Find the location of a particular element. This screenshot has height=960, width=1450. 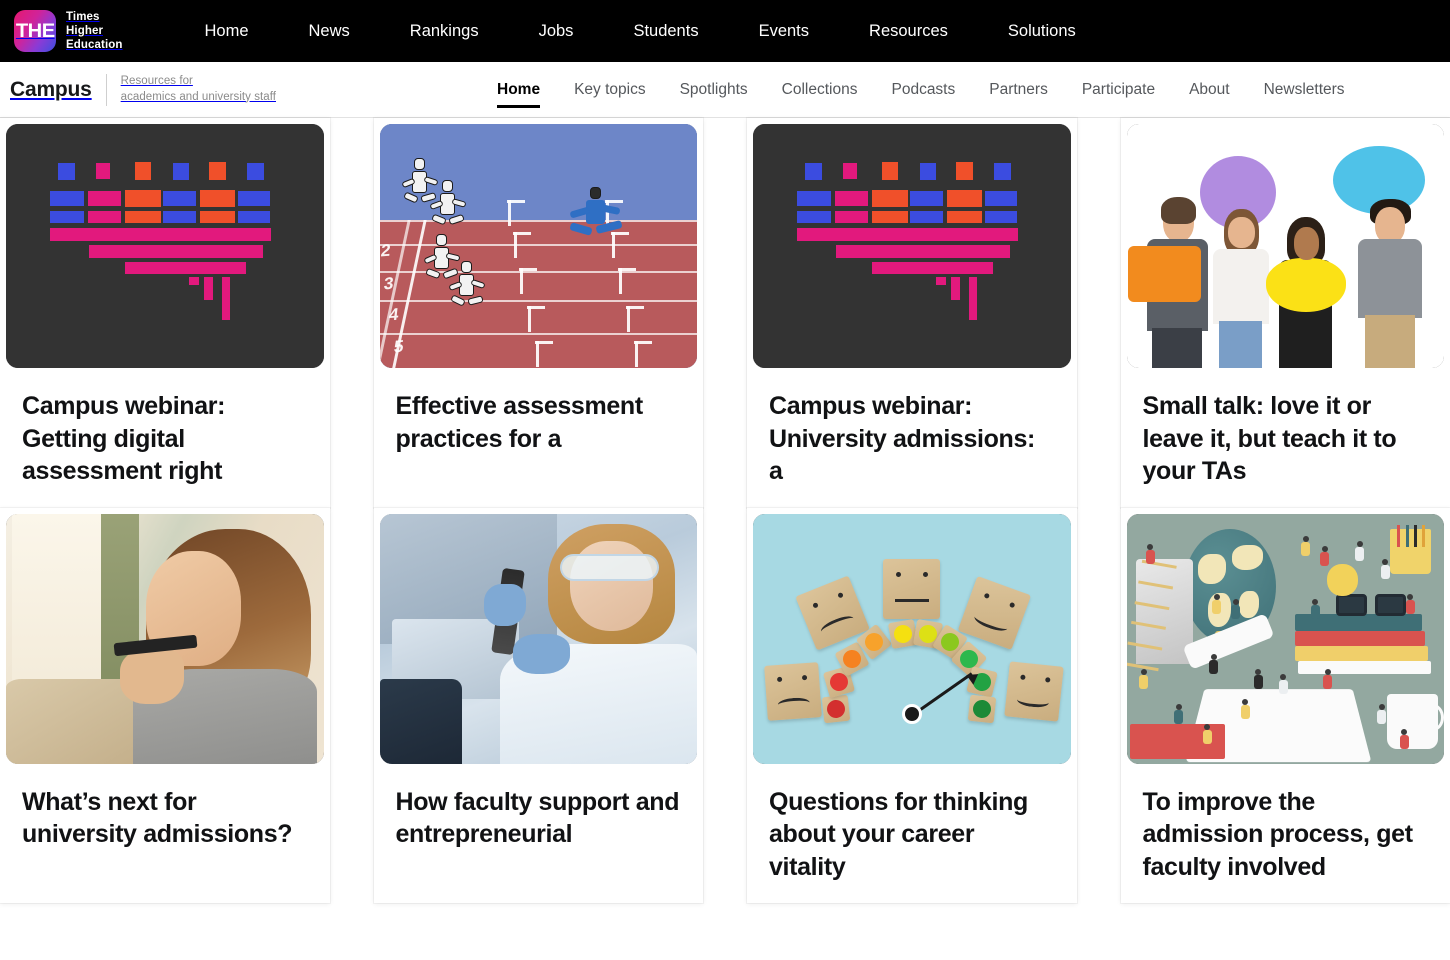

woman-speaking-into-phone-photo is located at coordinates (165, 638).